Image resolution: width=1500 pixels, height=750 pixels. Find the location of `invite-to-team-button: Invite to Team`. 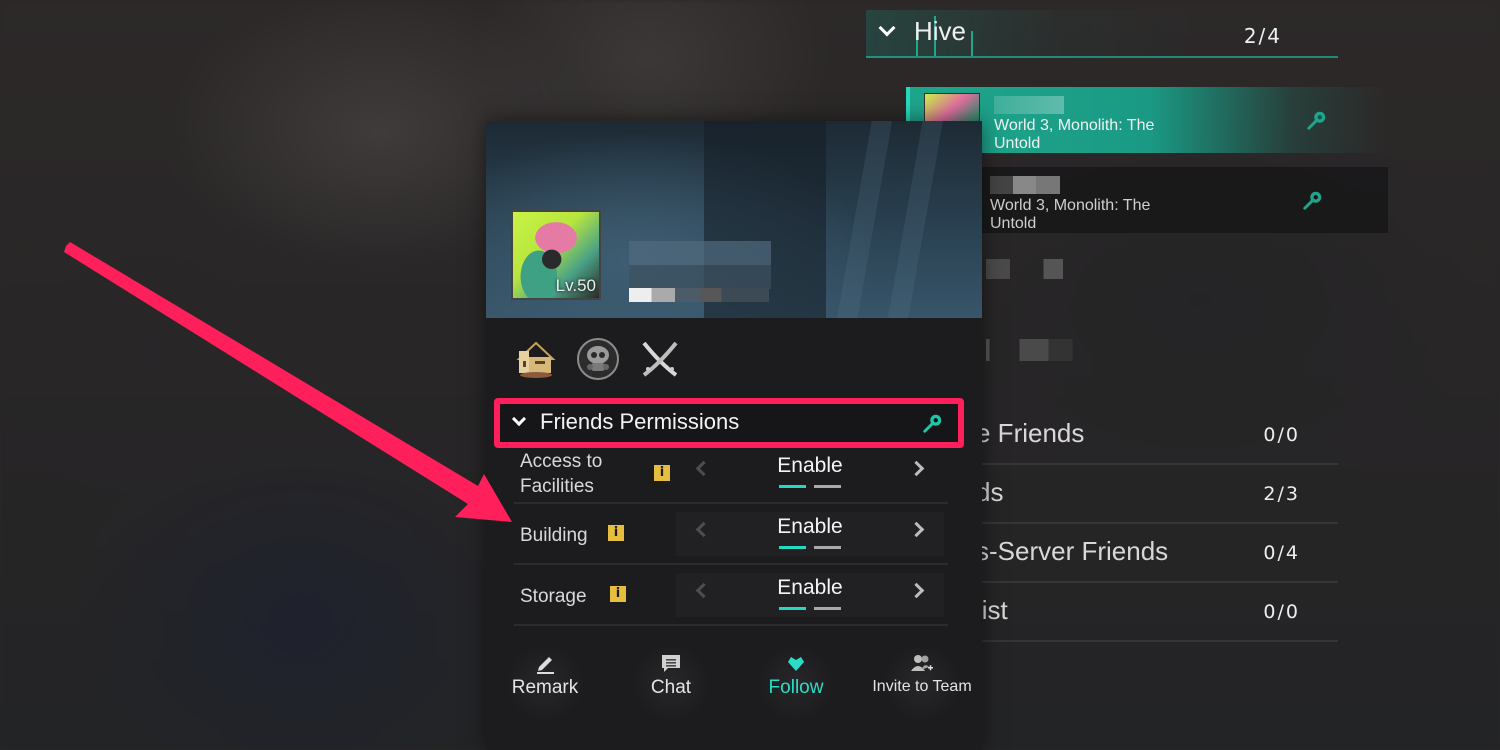

invite-to-team-button: Invite to Team is located at coordinates (922, 683).